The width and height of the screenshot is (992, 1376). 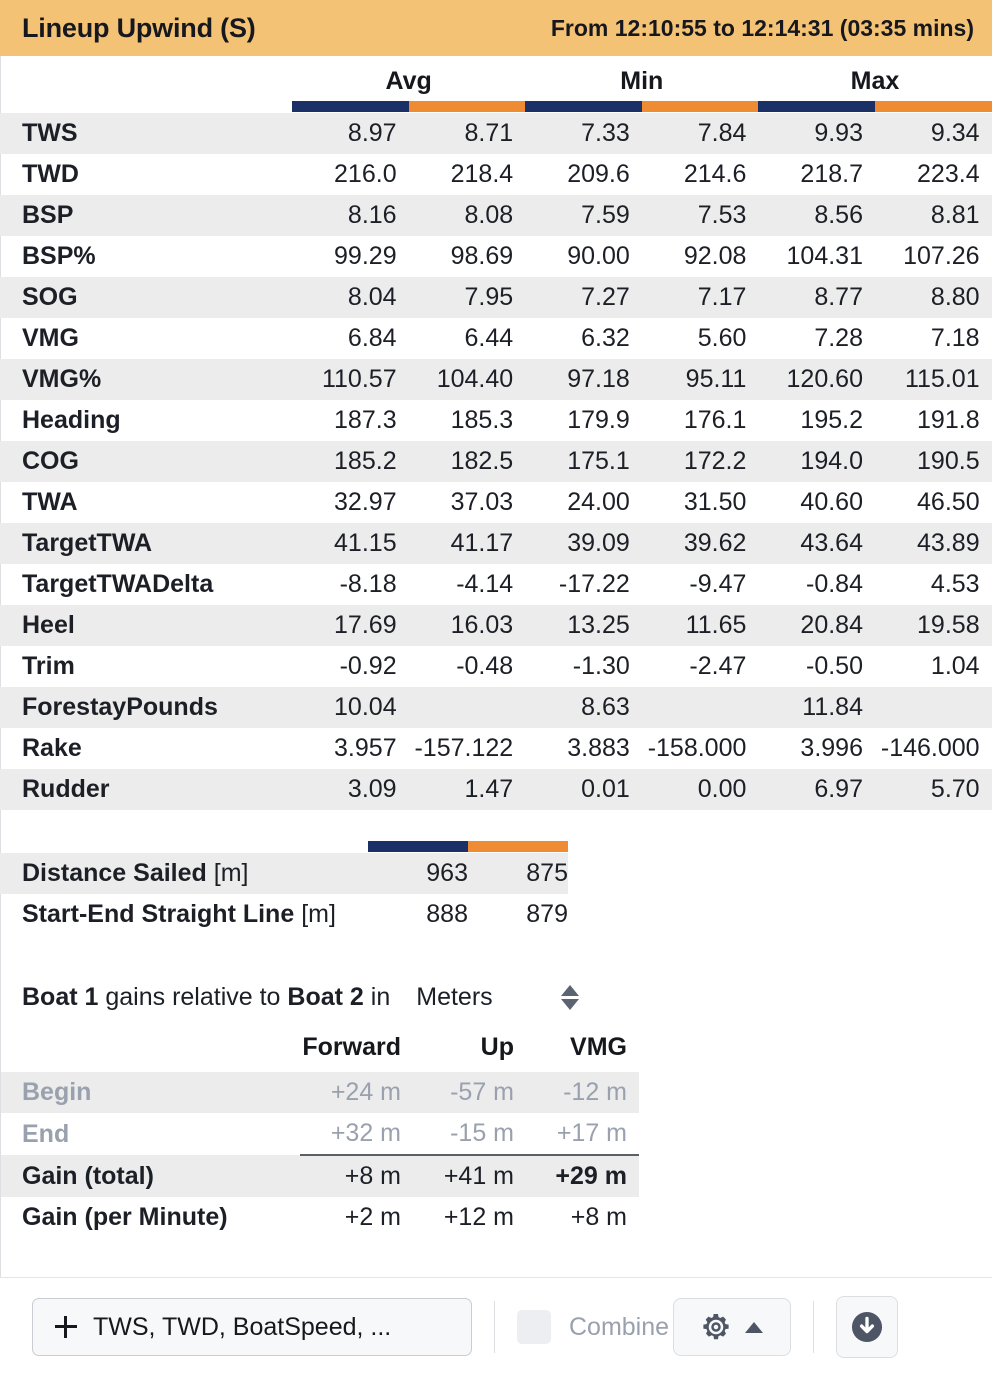 I want to click on legend-spacer, so click(x=146, y=106).